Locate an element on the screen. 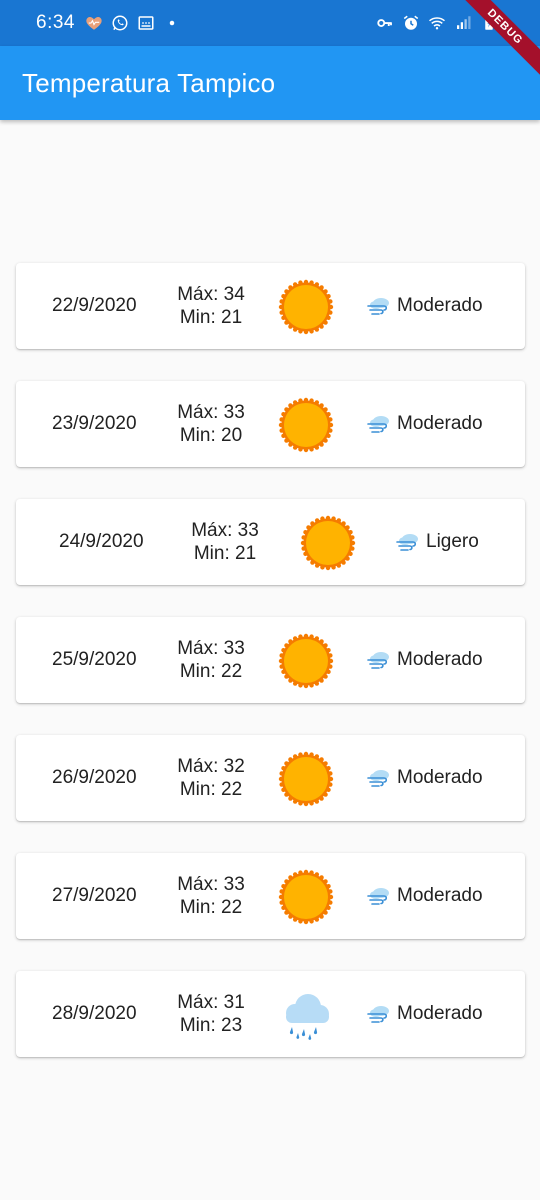  dot-icon is located at coordinates (172, 23).